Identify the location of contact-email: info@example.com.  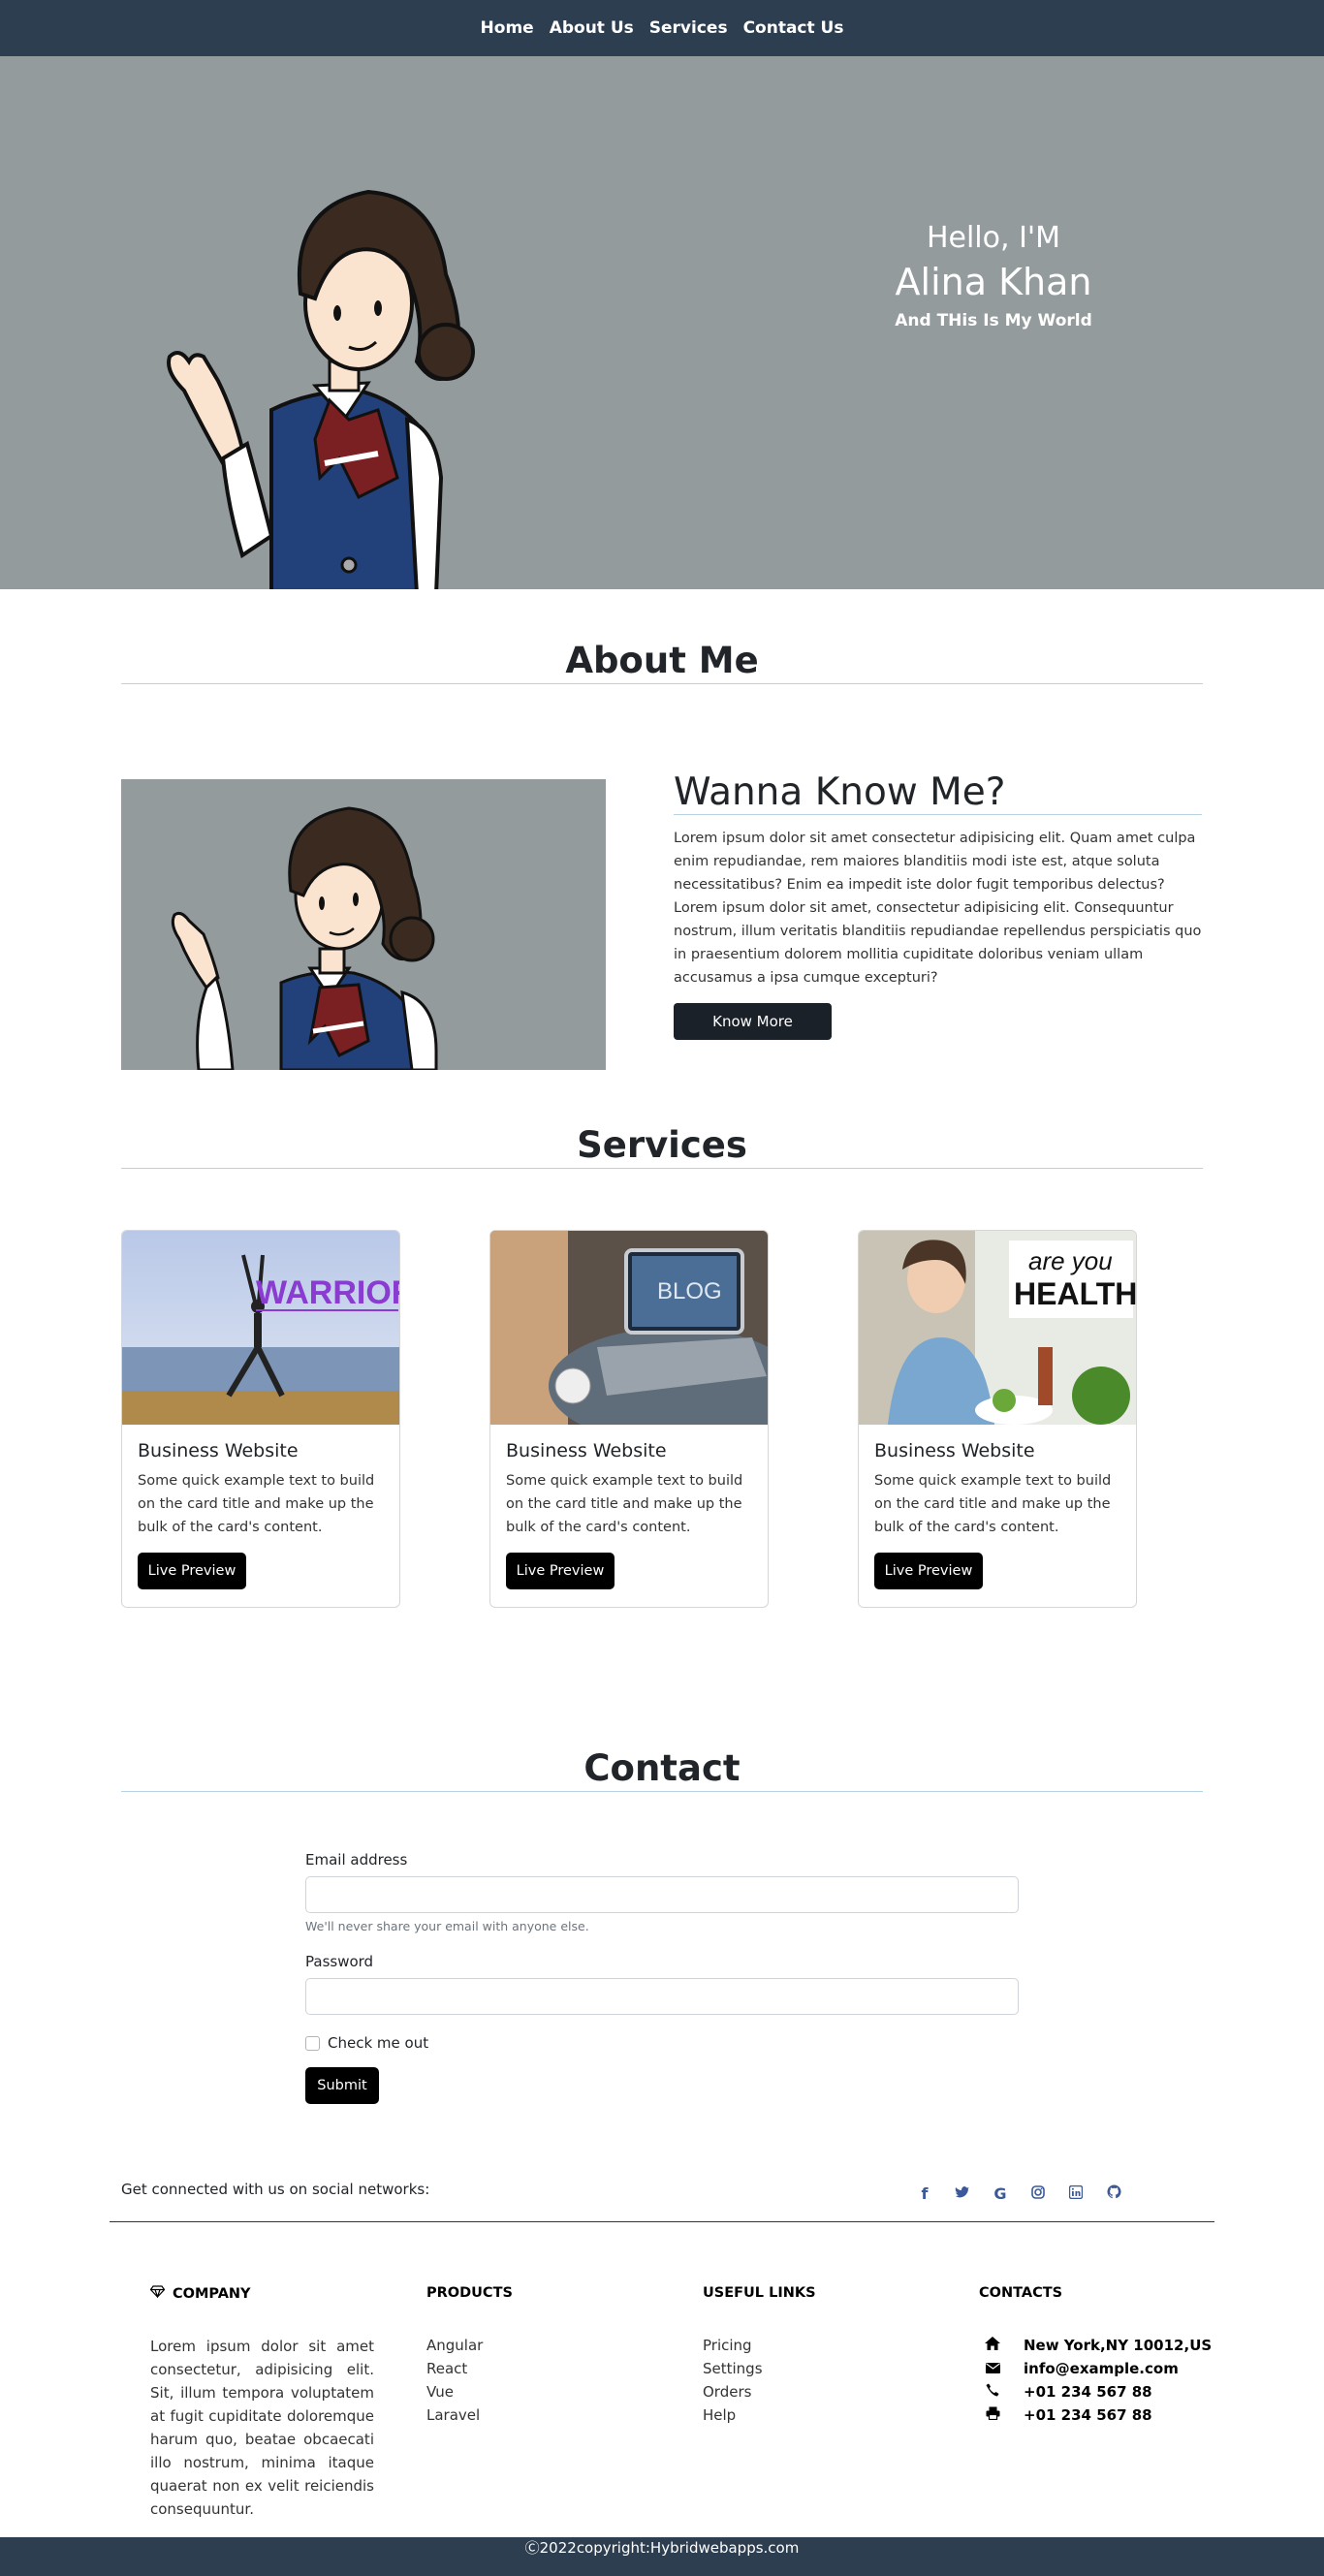
(1101, 2368).